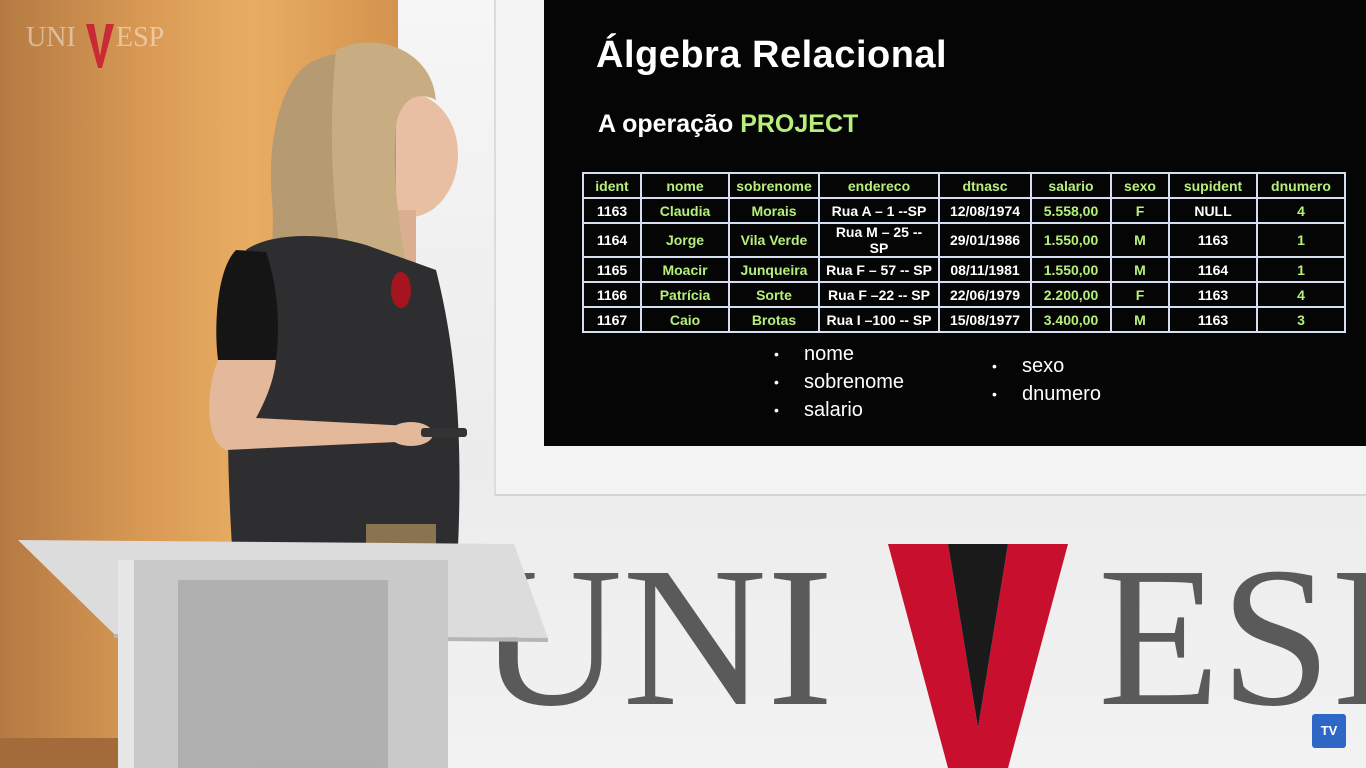 The width and height of the screenshot is (1366, 768). Describe the element at coordinates (879, 210) in the screenshot. I see `cell-endereco: Rua A – 1 --SP` at that location.